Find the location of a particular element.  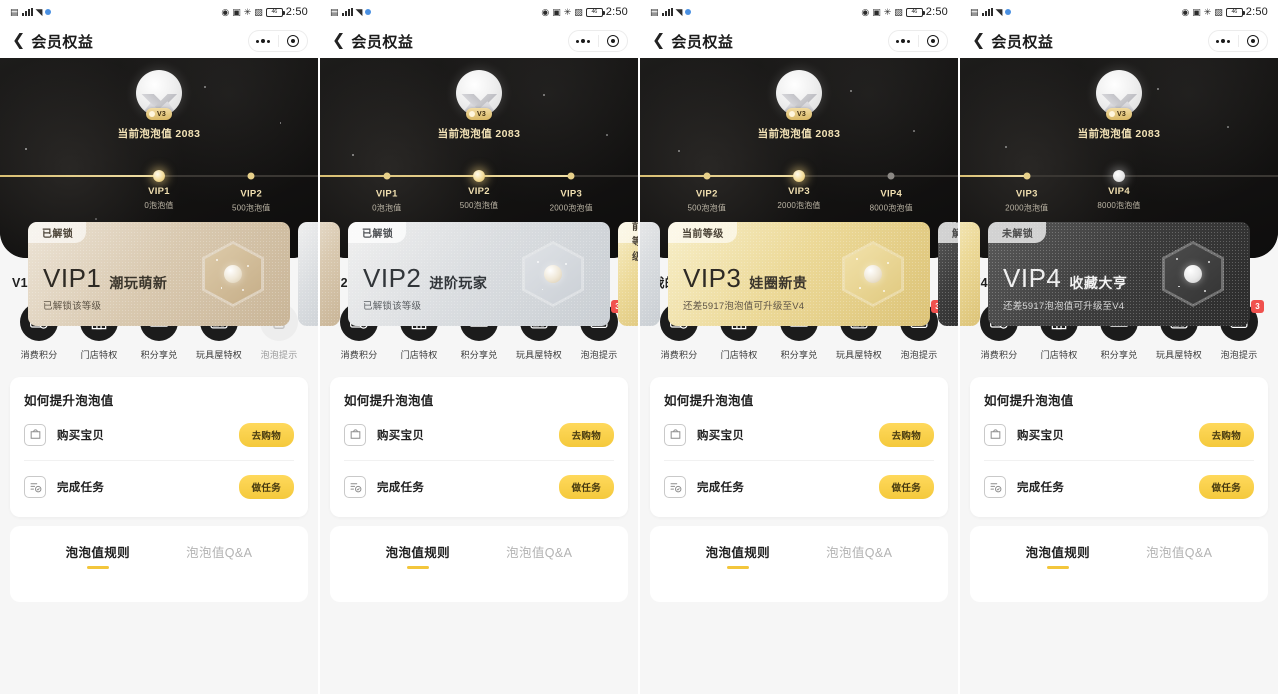

status-bar: ▤ ◥ ◉ ▣ ✳ ▨ 46 2:50 is located at coordinates (799, 12).